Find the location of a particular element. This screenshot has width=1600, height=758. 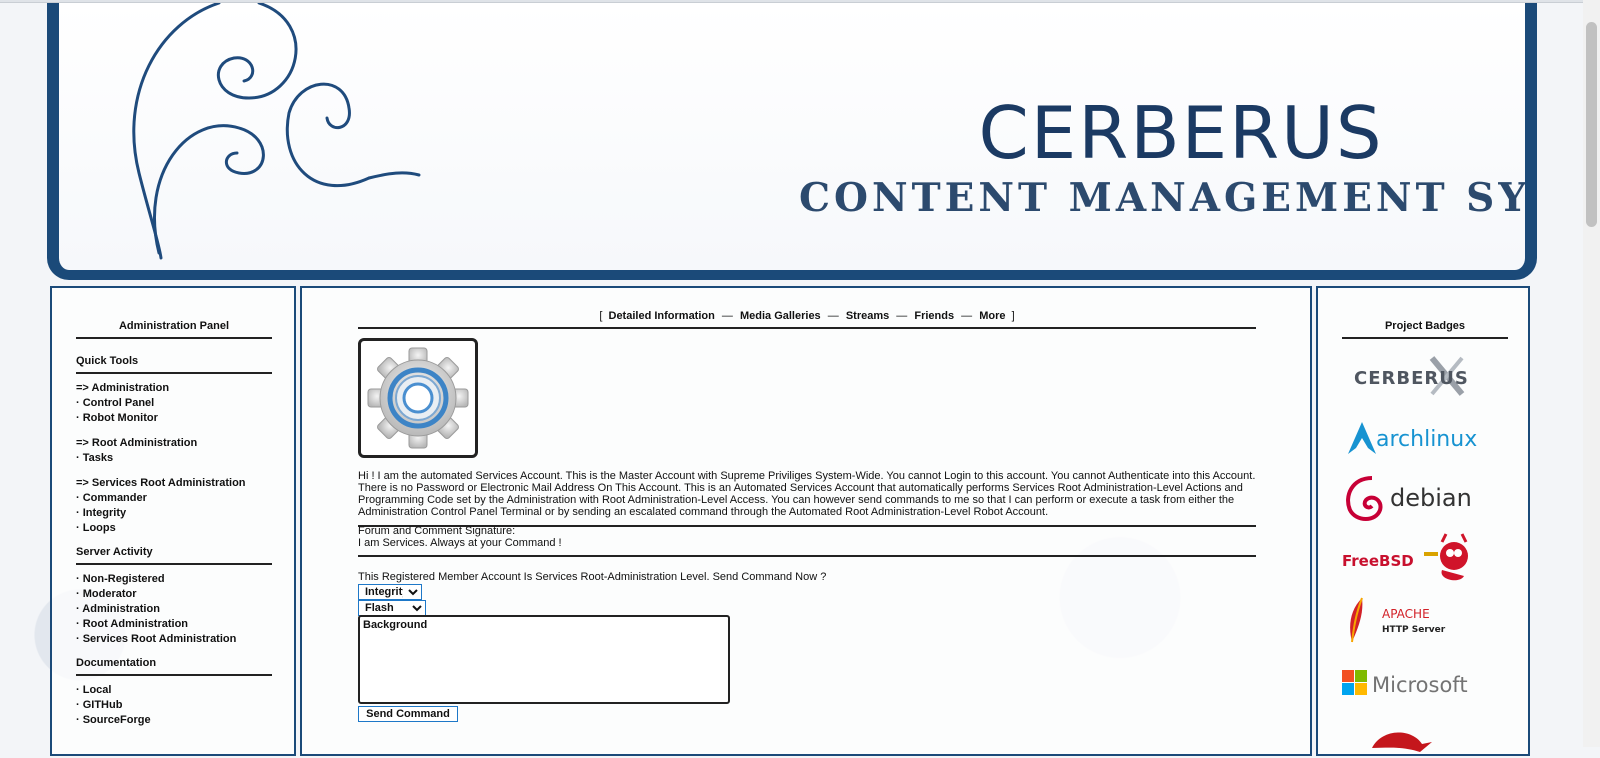

debian-badge: debian is located at coordinates (1425, 498).